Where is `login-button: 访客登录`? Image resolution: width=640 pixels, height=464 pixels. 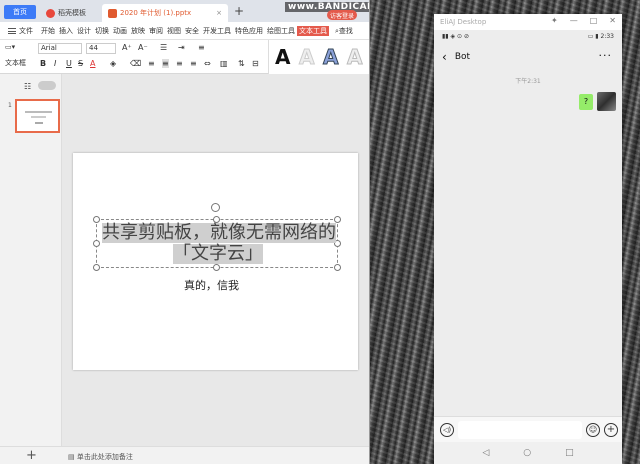
login-button: 访客登录 is located at coordinates (342, 15).